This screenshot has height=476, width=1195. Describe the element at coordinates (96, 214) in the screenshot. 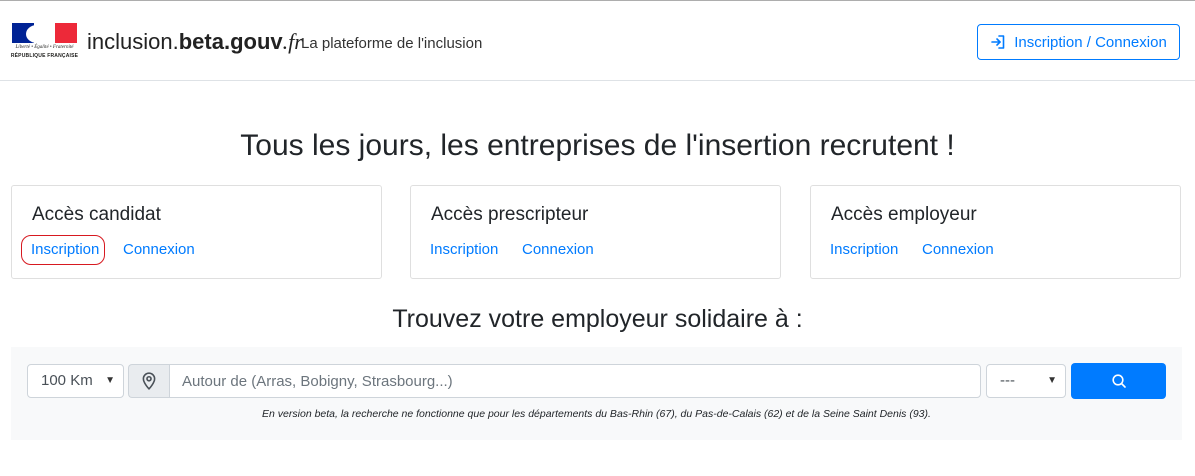

I see `card-title: Accès candidat` at that location.